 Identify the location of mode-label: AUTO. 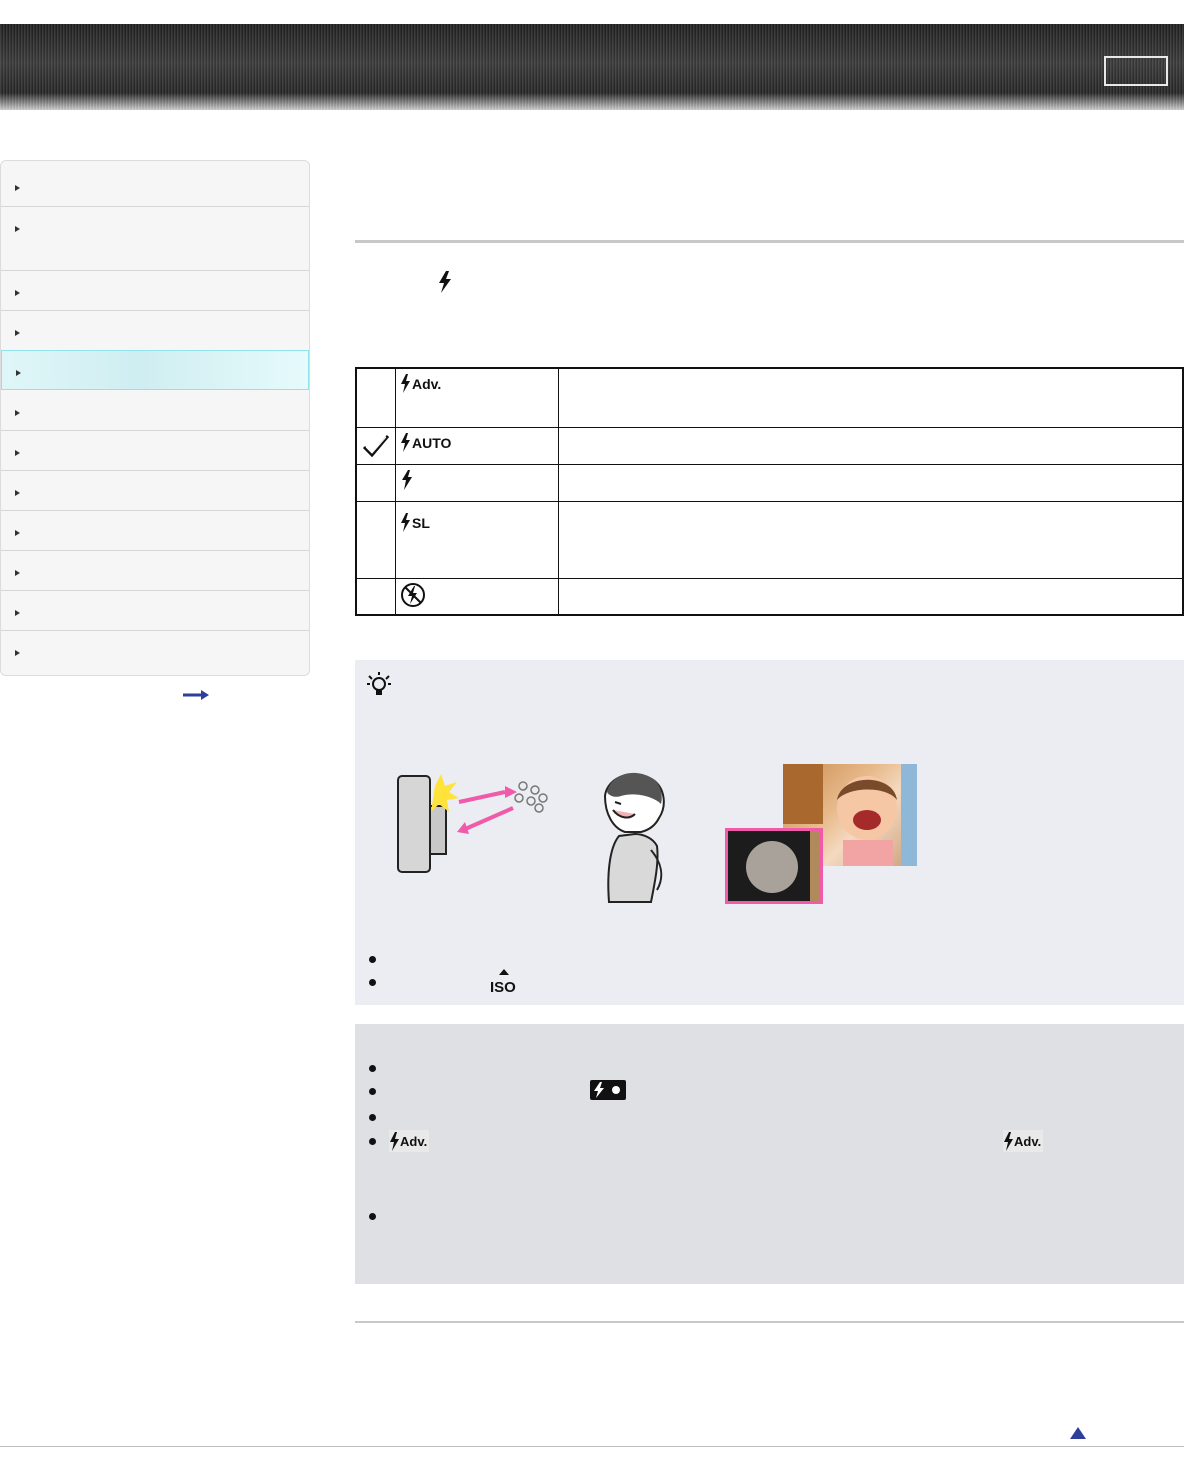
(432, 443).